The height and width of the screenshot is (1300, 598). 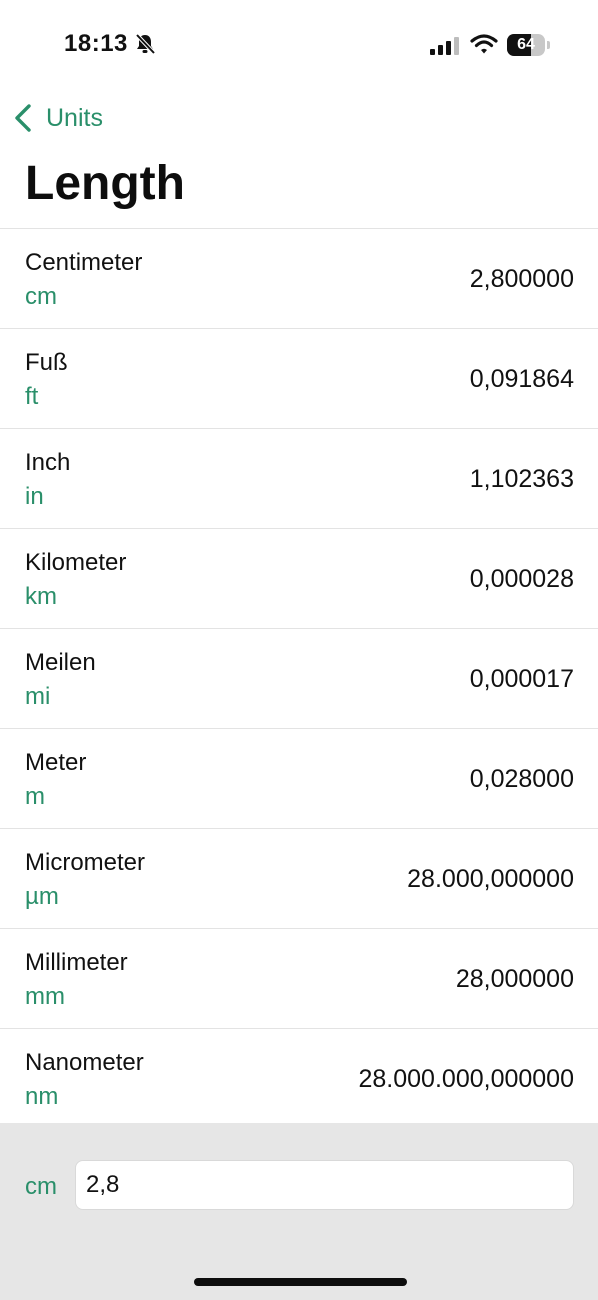 I want to click on unit-name: Kilometer, so click(x=76, y=562).